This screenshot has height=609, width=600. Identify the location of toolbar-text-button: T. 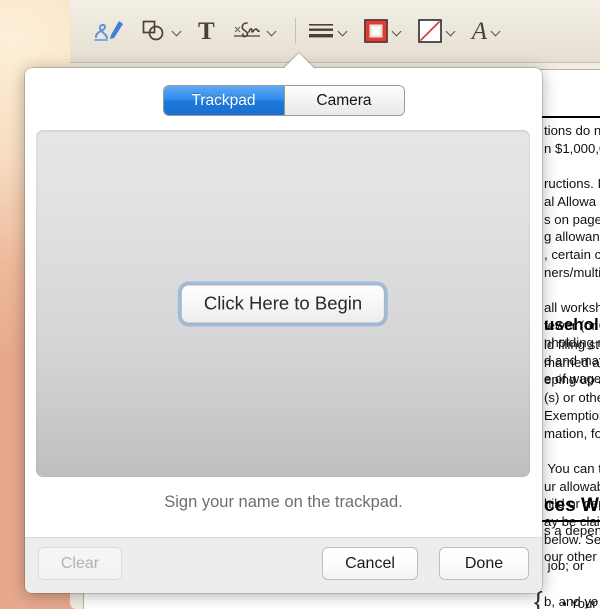
(206, 31).